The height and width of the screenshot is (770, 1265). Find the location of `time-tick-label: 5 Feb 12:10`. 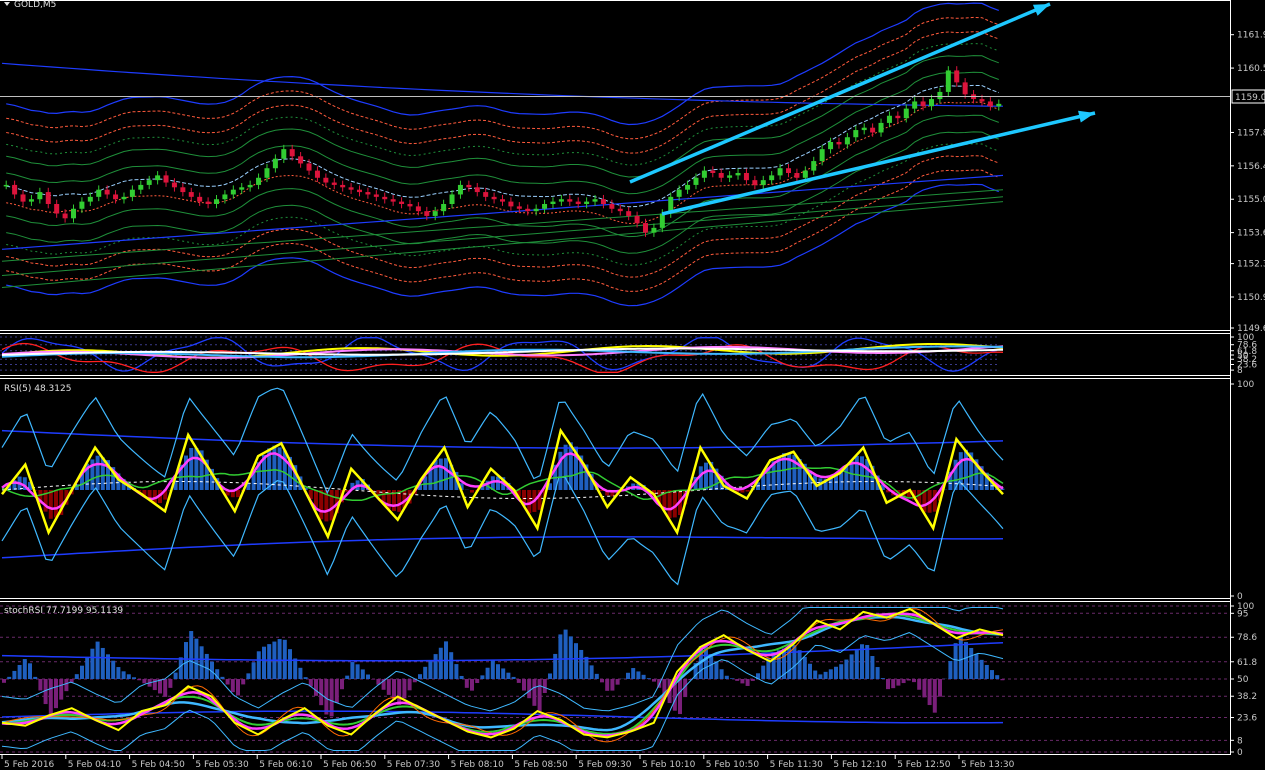

time-tick-label: 5 Feb 12:10 is located at coordinates (860, 765).